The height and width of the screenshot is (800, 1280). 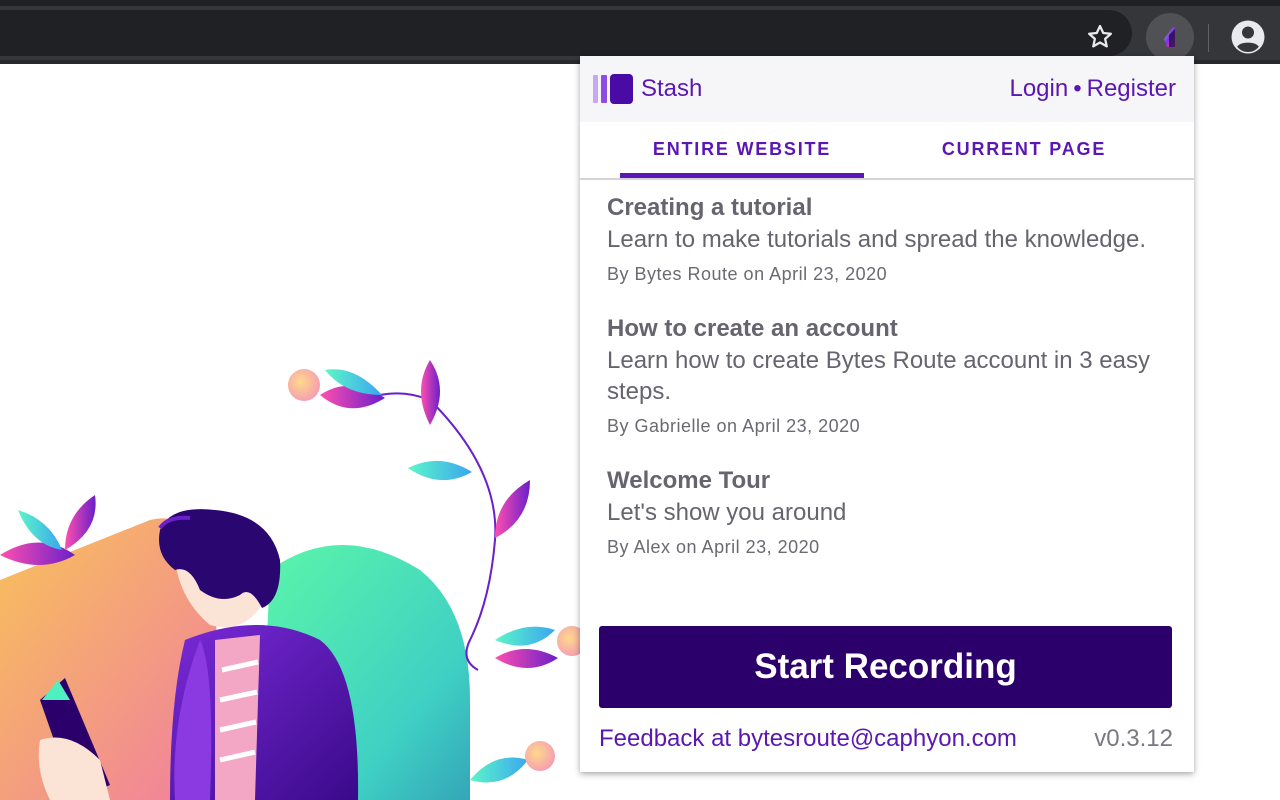 I want to click on star-icon, so click(x=1100, y=37).